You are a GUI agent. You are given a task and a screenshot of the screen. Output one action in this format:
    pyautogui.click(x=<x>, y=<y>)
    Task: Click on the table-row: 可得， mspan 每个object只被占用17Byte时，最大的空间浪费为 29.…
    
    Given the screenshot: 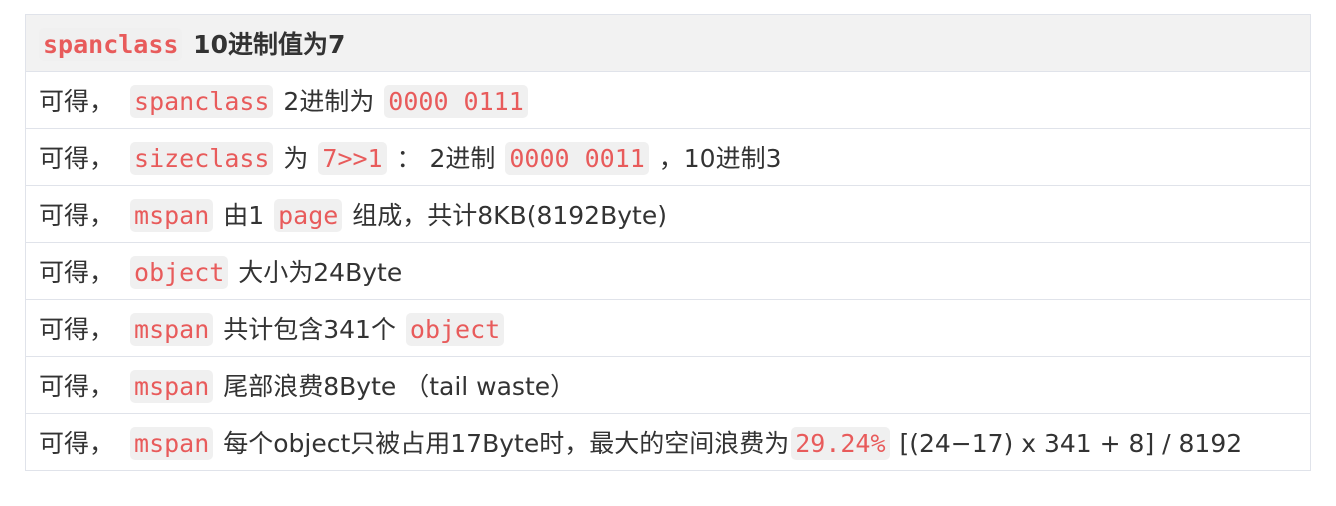 What is the action you would take?
    pyautogui.click(x=668, y=442)
    